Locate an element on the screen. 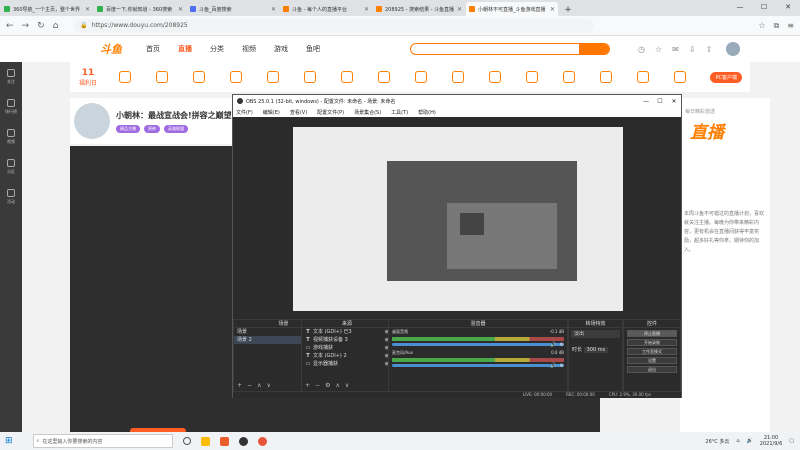  menu-view: 查看(V) is located at coordinates (298, 112).